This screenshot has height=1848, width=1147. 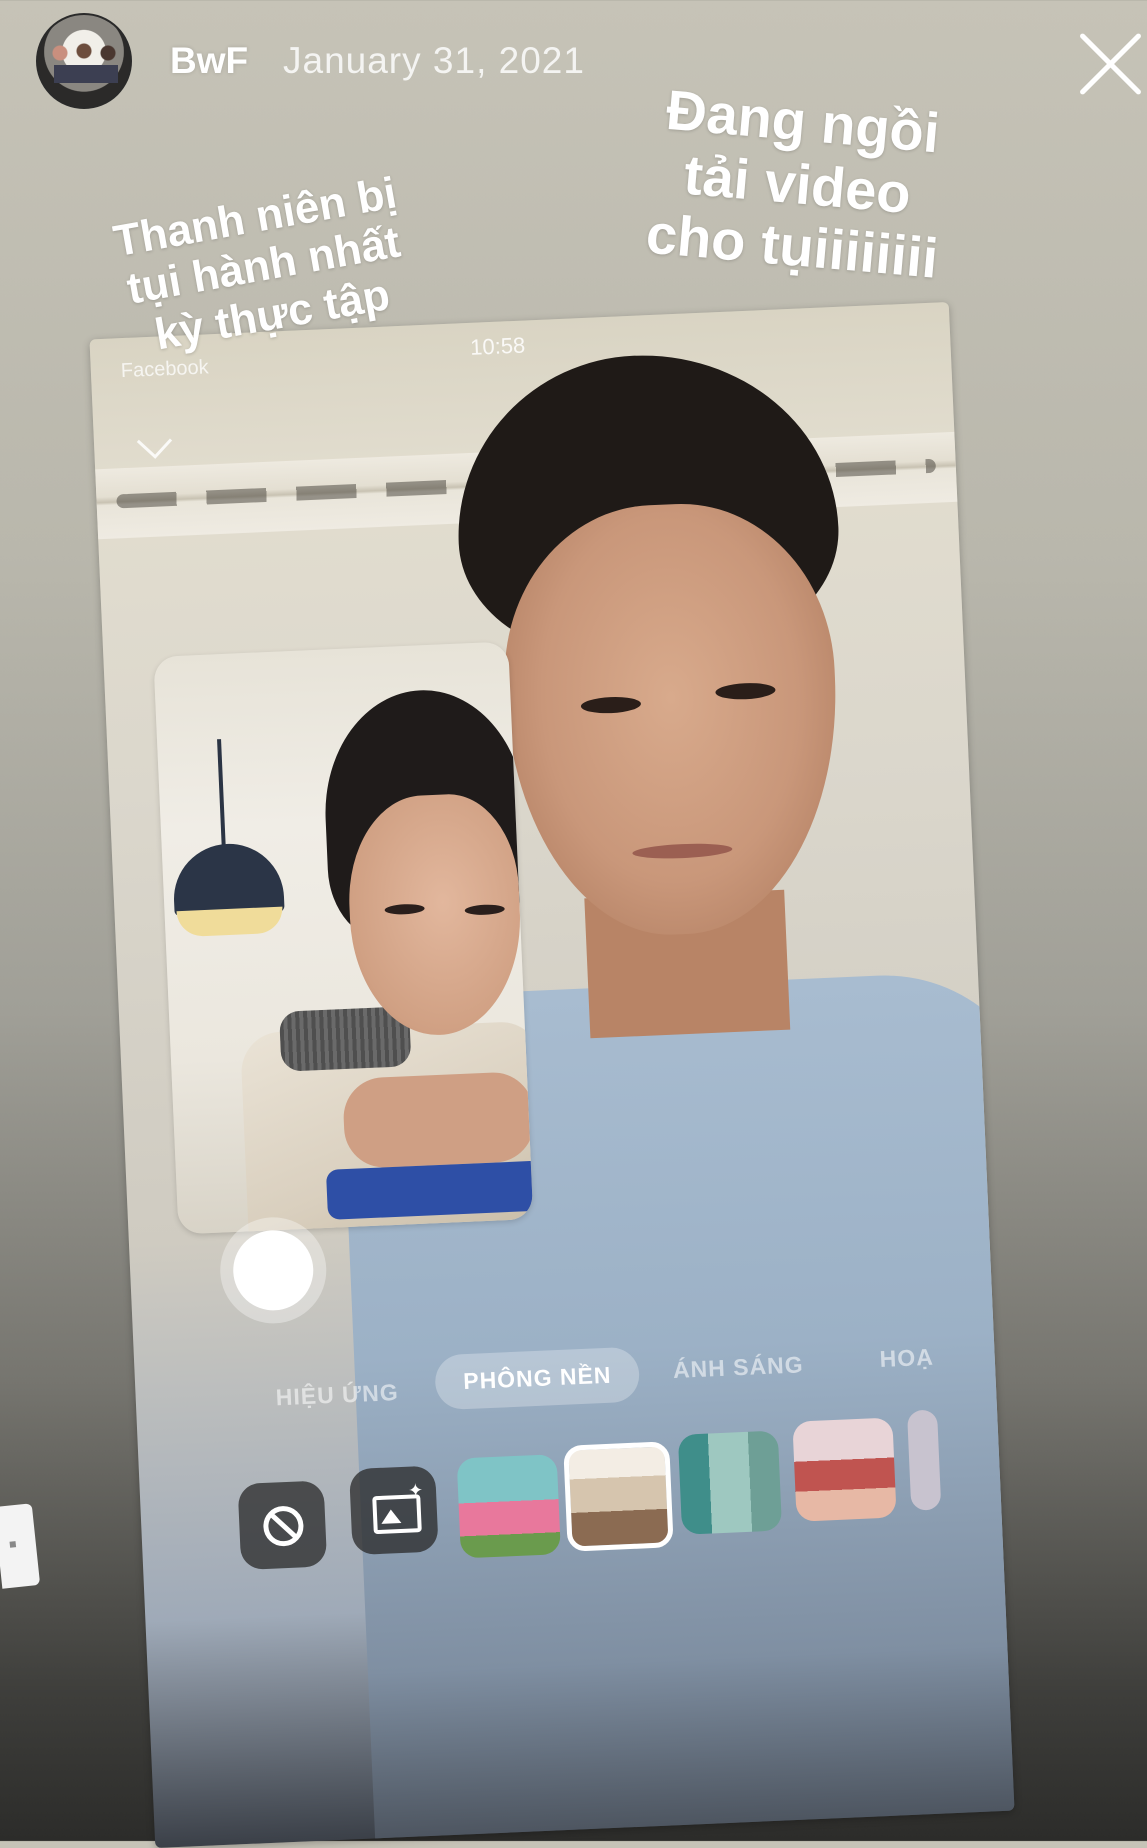 I want to click on gallery-button: ✦, so click(x=394, y=1510).